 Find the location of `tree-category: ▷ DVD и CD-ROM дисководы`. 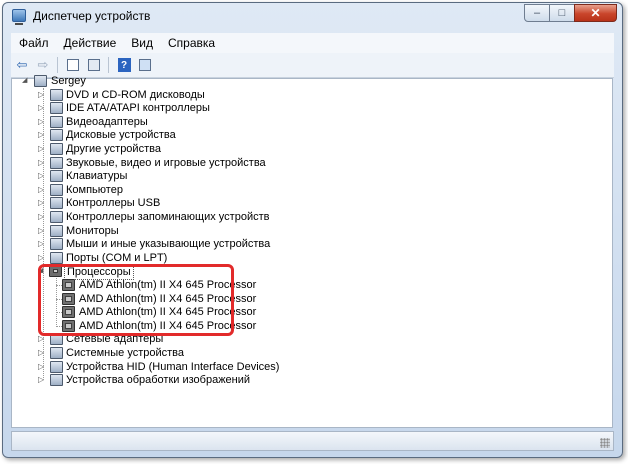

tree-category: ▷ DVD и CD-ROM дисководы is located at coordinates (310, 95).